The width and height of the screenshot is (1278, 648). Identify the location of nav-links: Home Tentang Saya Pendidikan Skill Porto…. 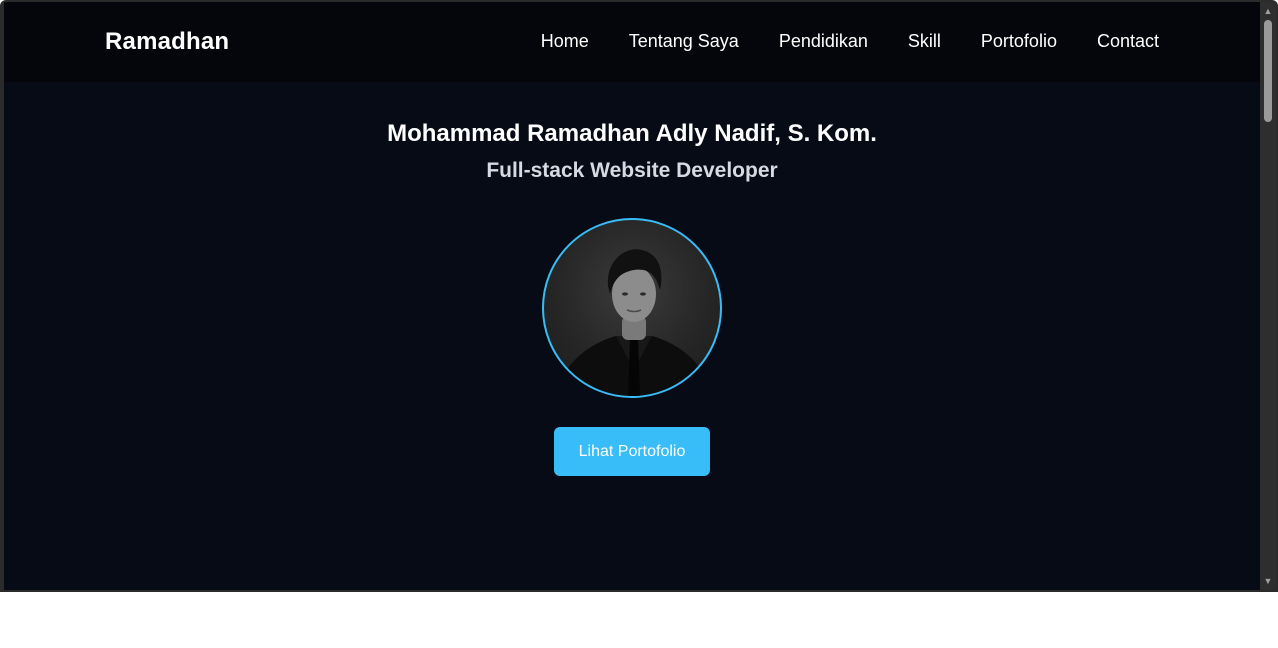
(850, 41).